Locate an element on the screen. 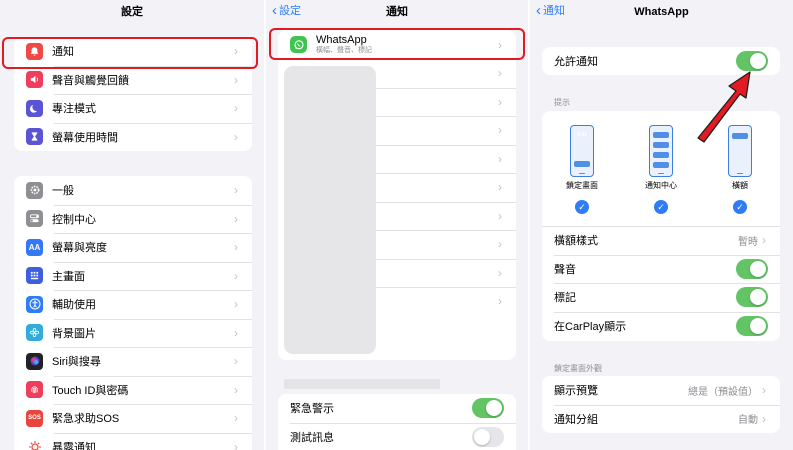  style-caption: 通知中心 is located at coordinates (661, 185).